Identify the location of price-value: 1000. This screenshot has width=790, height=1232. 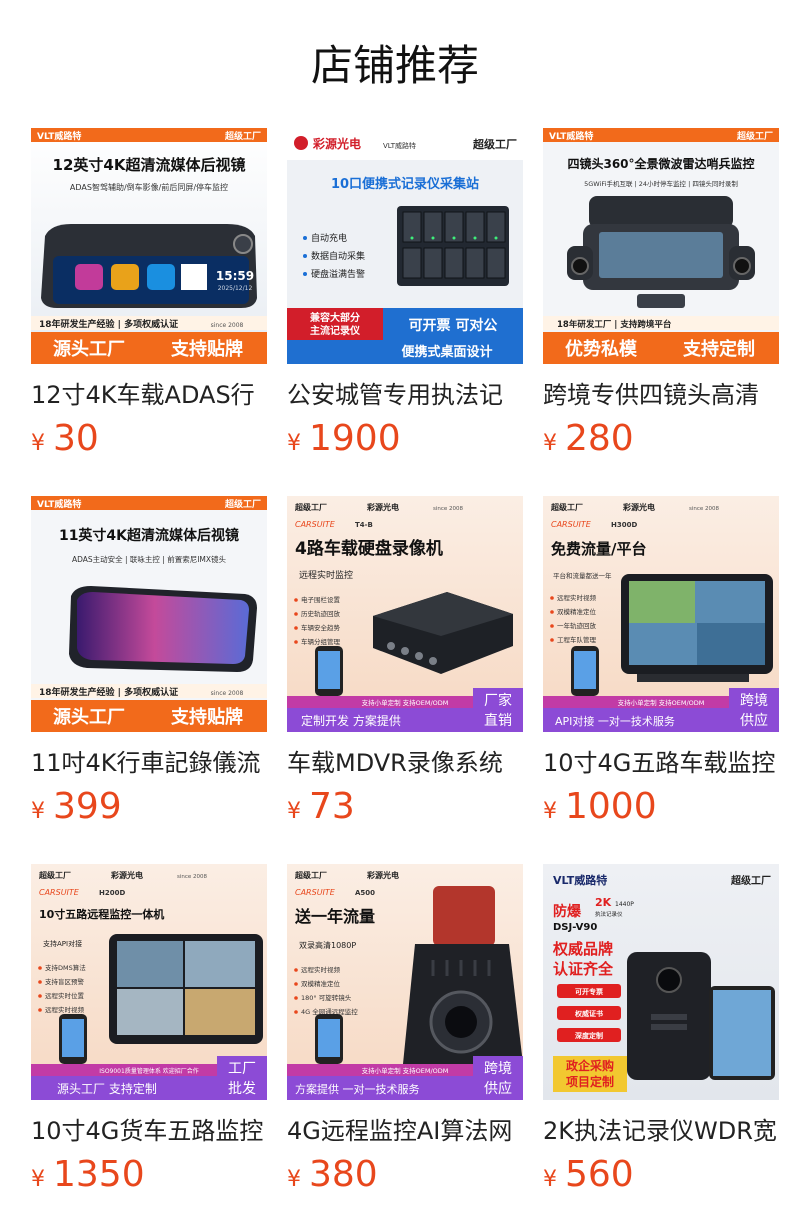
(611, 806).